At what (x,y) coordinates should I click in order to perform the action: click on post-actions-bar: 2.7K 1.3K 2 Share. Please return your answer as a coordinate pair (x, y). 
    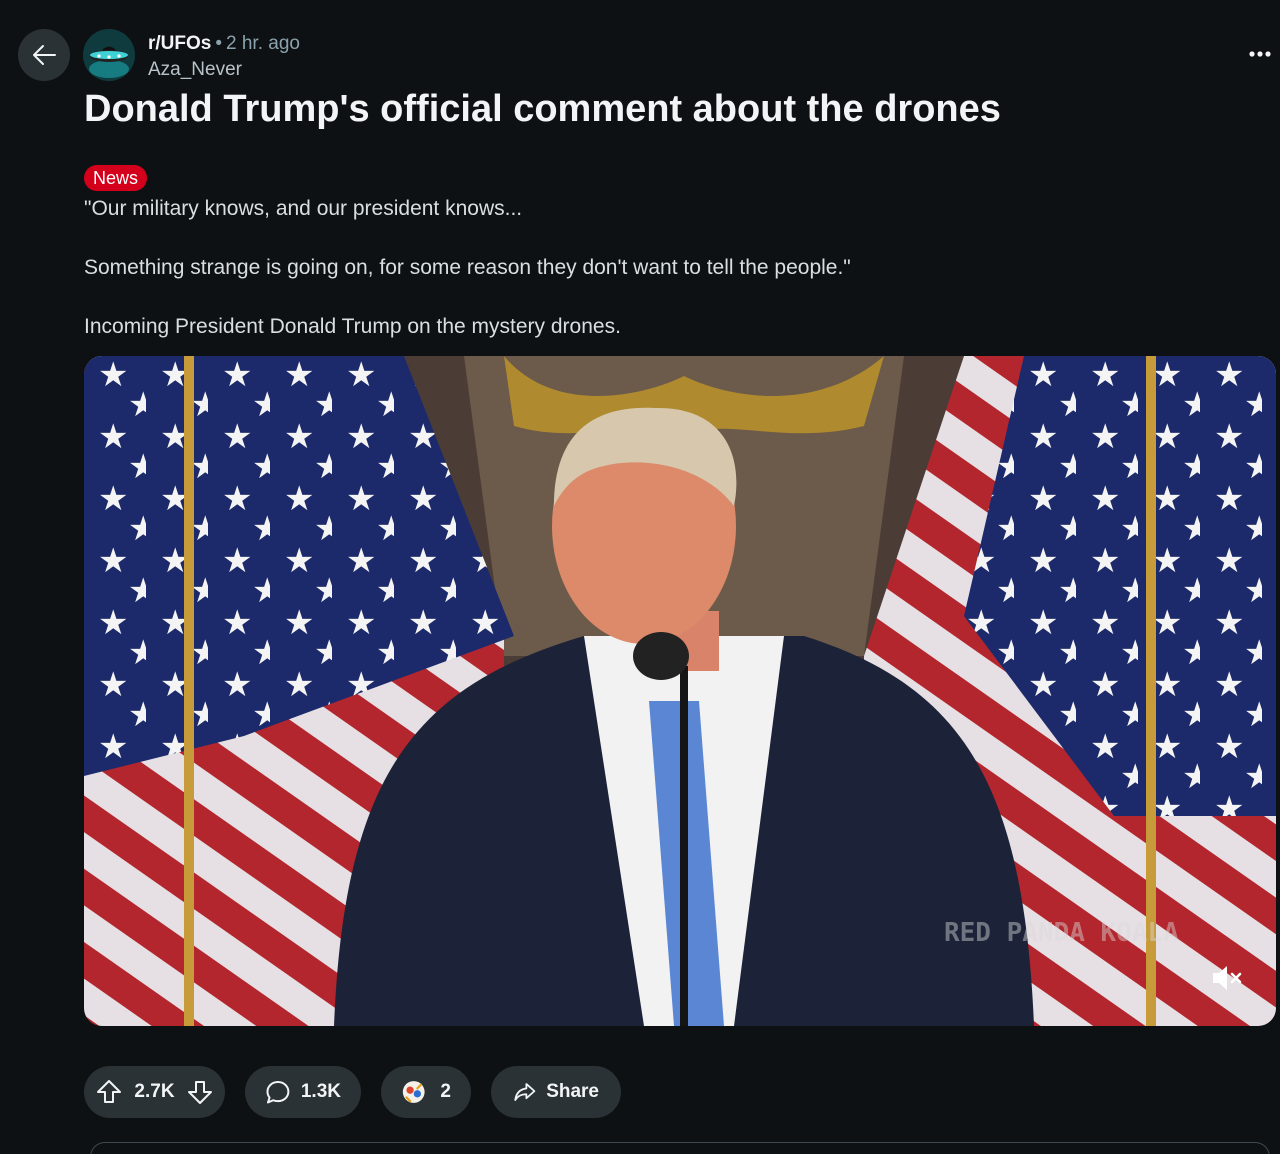
    Looking at the image, I should click on (640, 1092).